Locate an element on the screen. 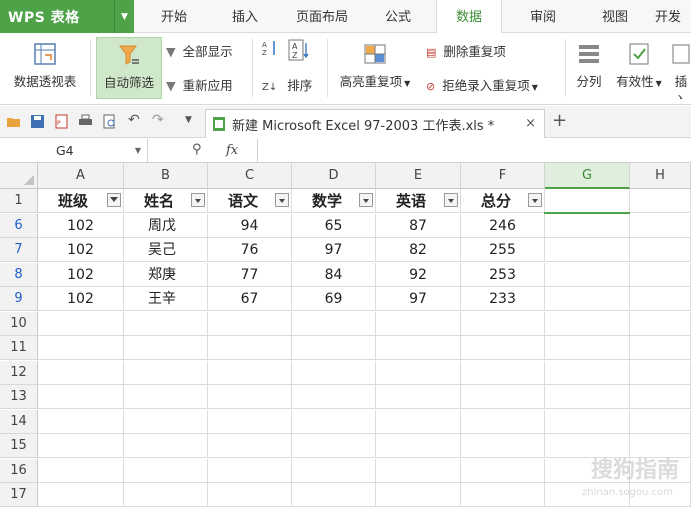  data-cell: 65 is located at coordinates (334, 225).